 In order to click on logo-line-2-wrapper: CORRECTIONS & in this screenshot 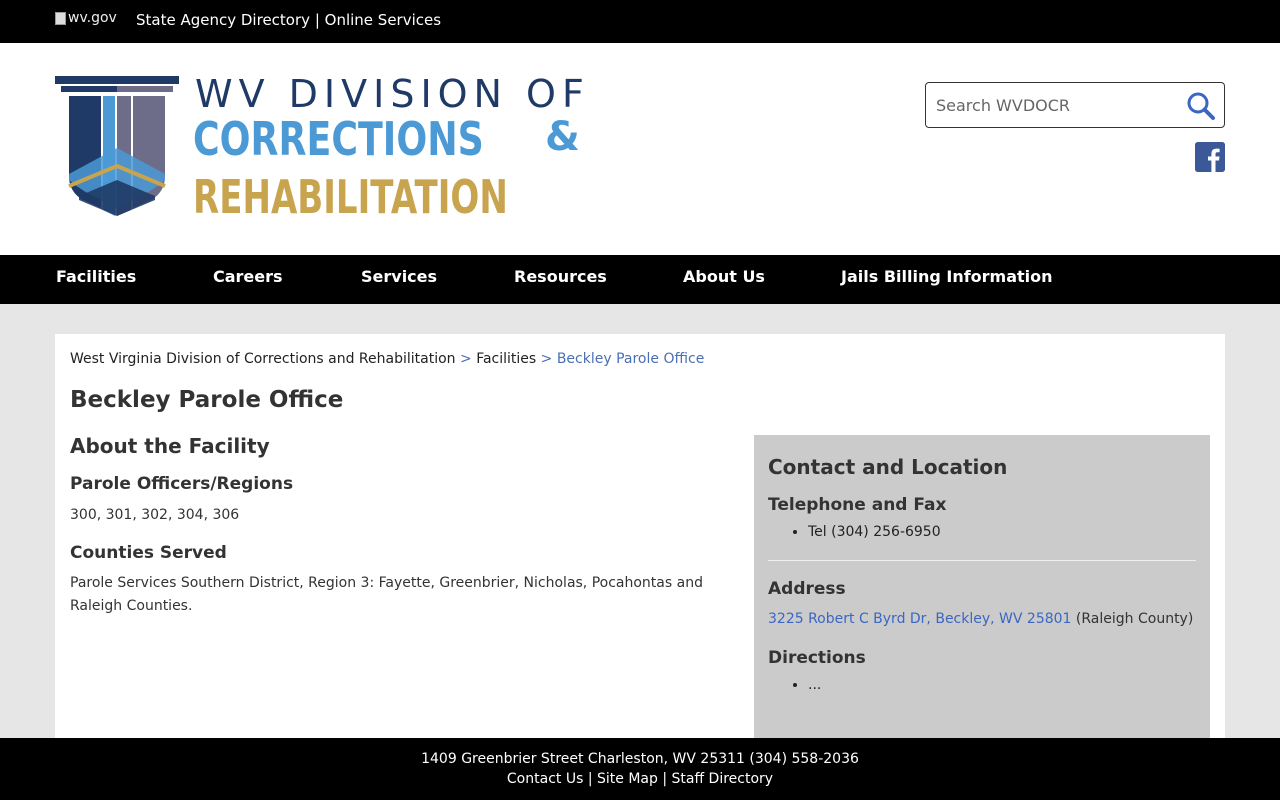, I will do `click(386, 139)`.